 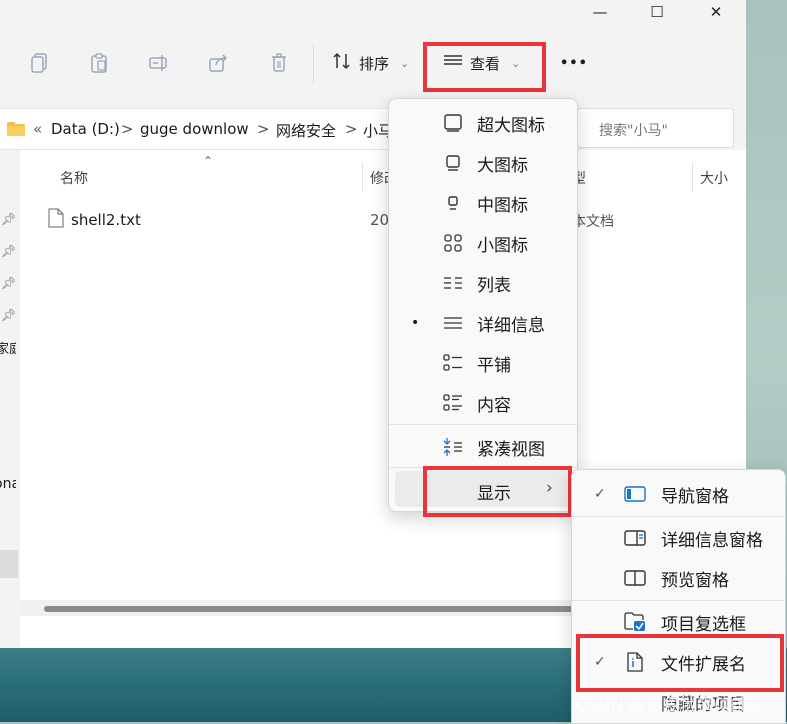 I want to click on menu-item-small-icons: 小图标, so click(x=483, y=243).